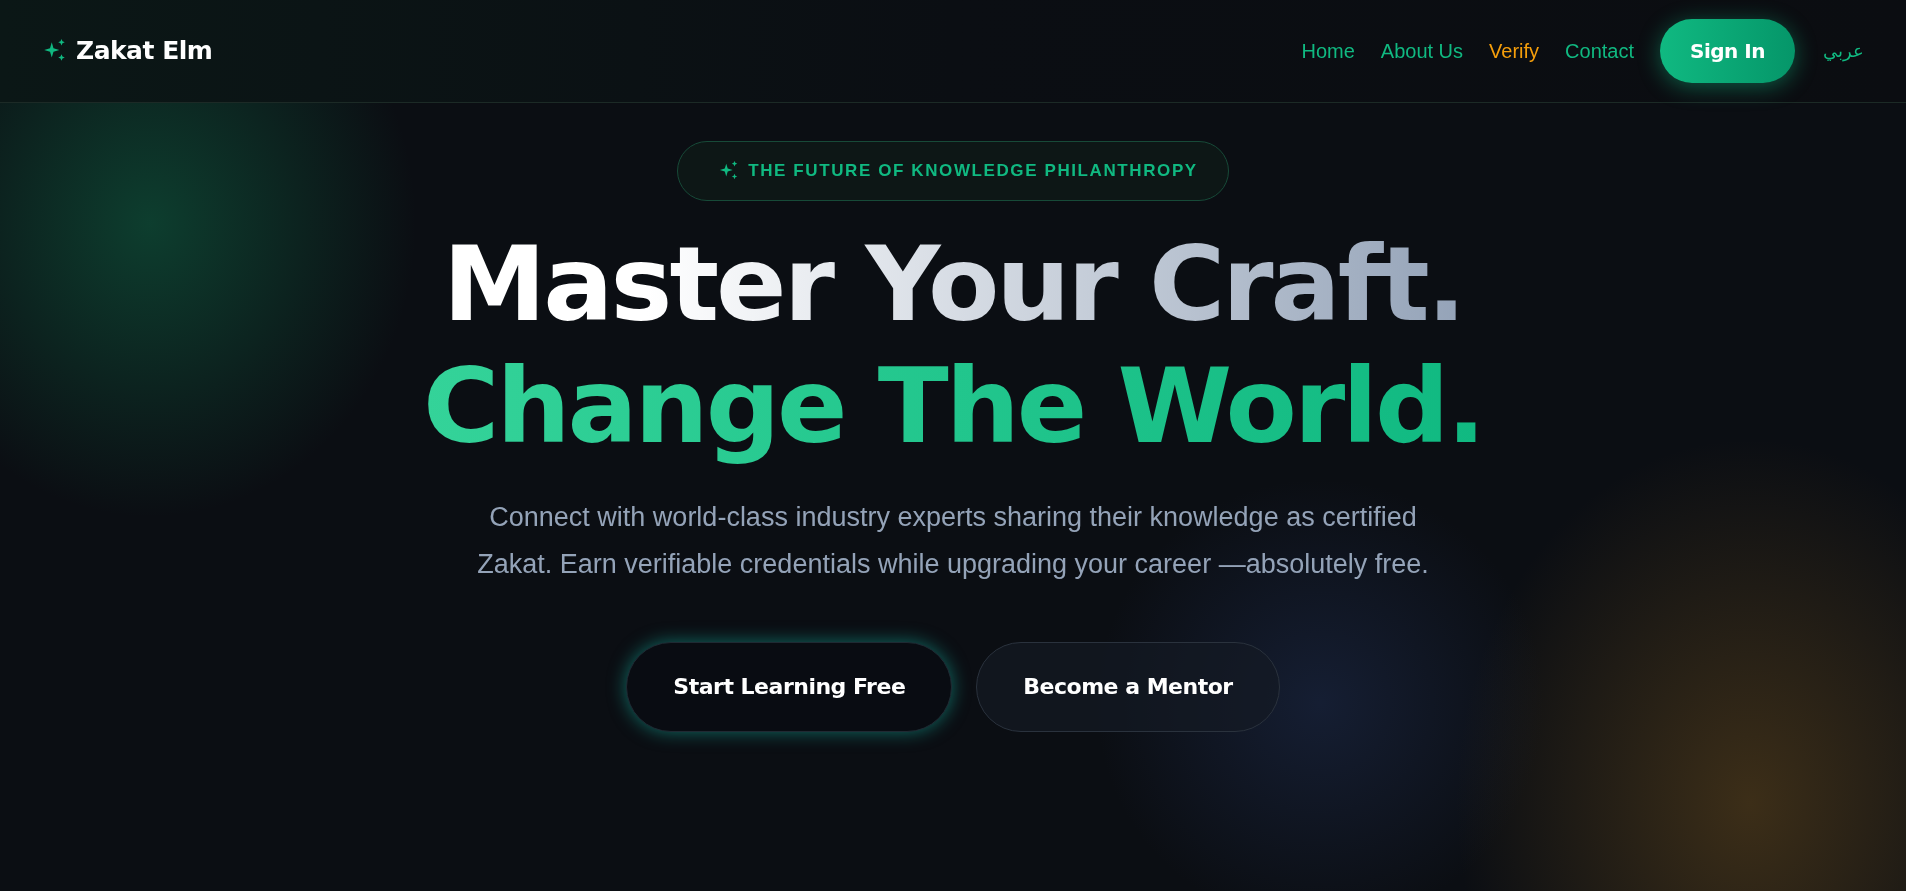 The height and width of the screenshot is (891, 1906). What do you see at coordinates (1514, 51) in the screenshot?
I see `nav-link: Verify` at bounding box center [1514, 51].